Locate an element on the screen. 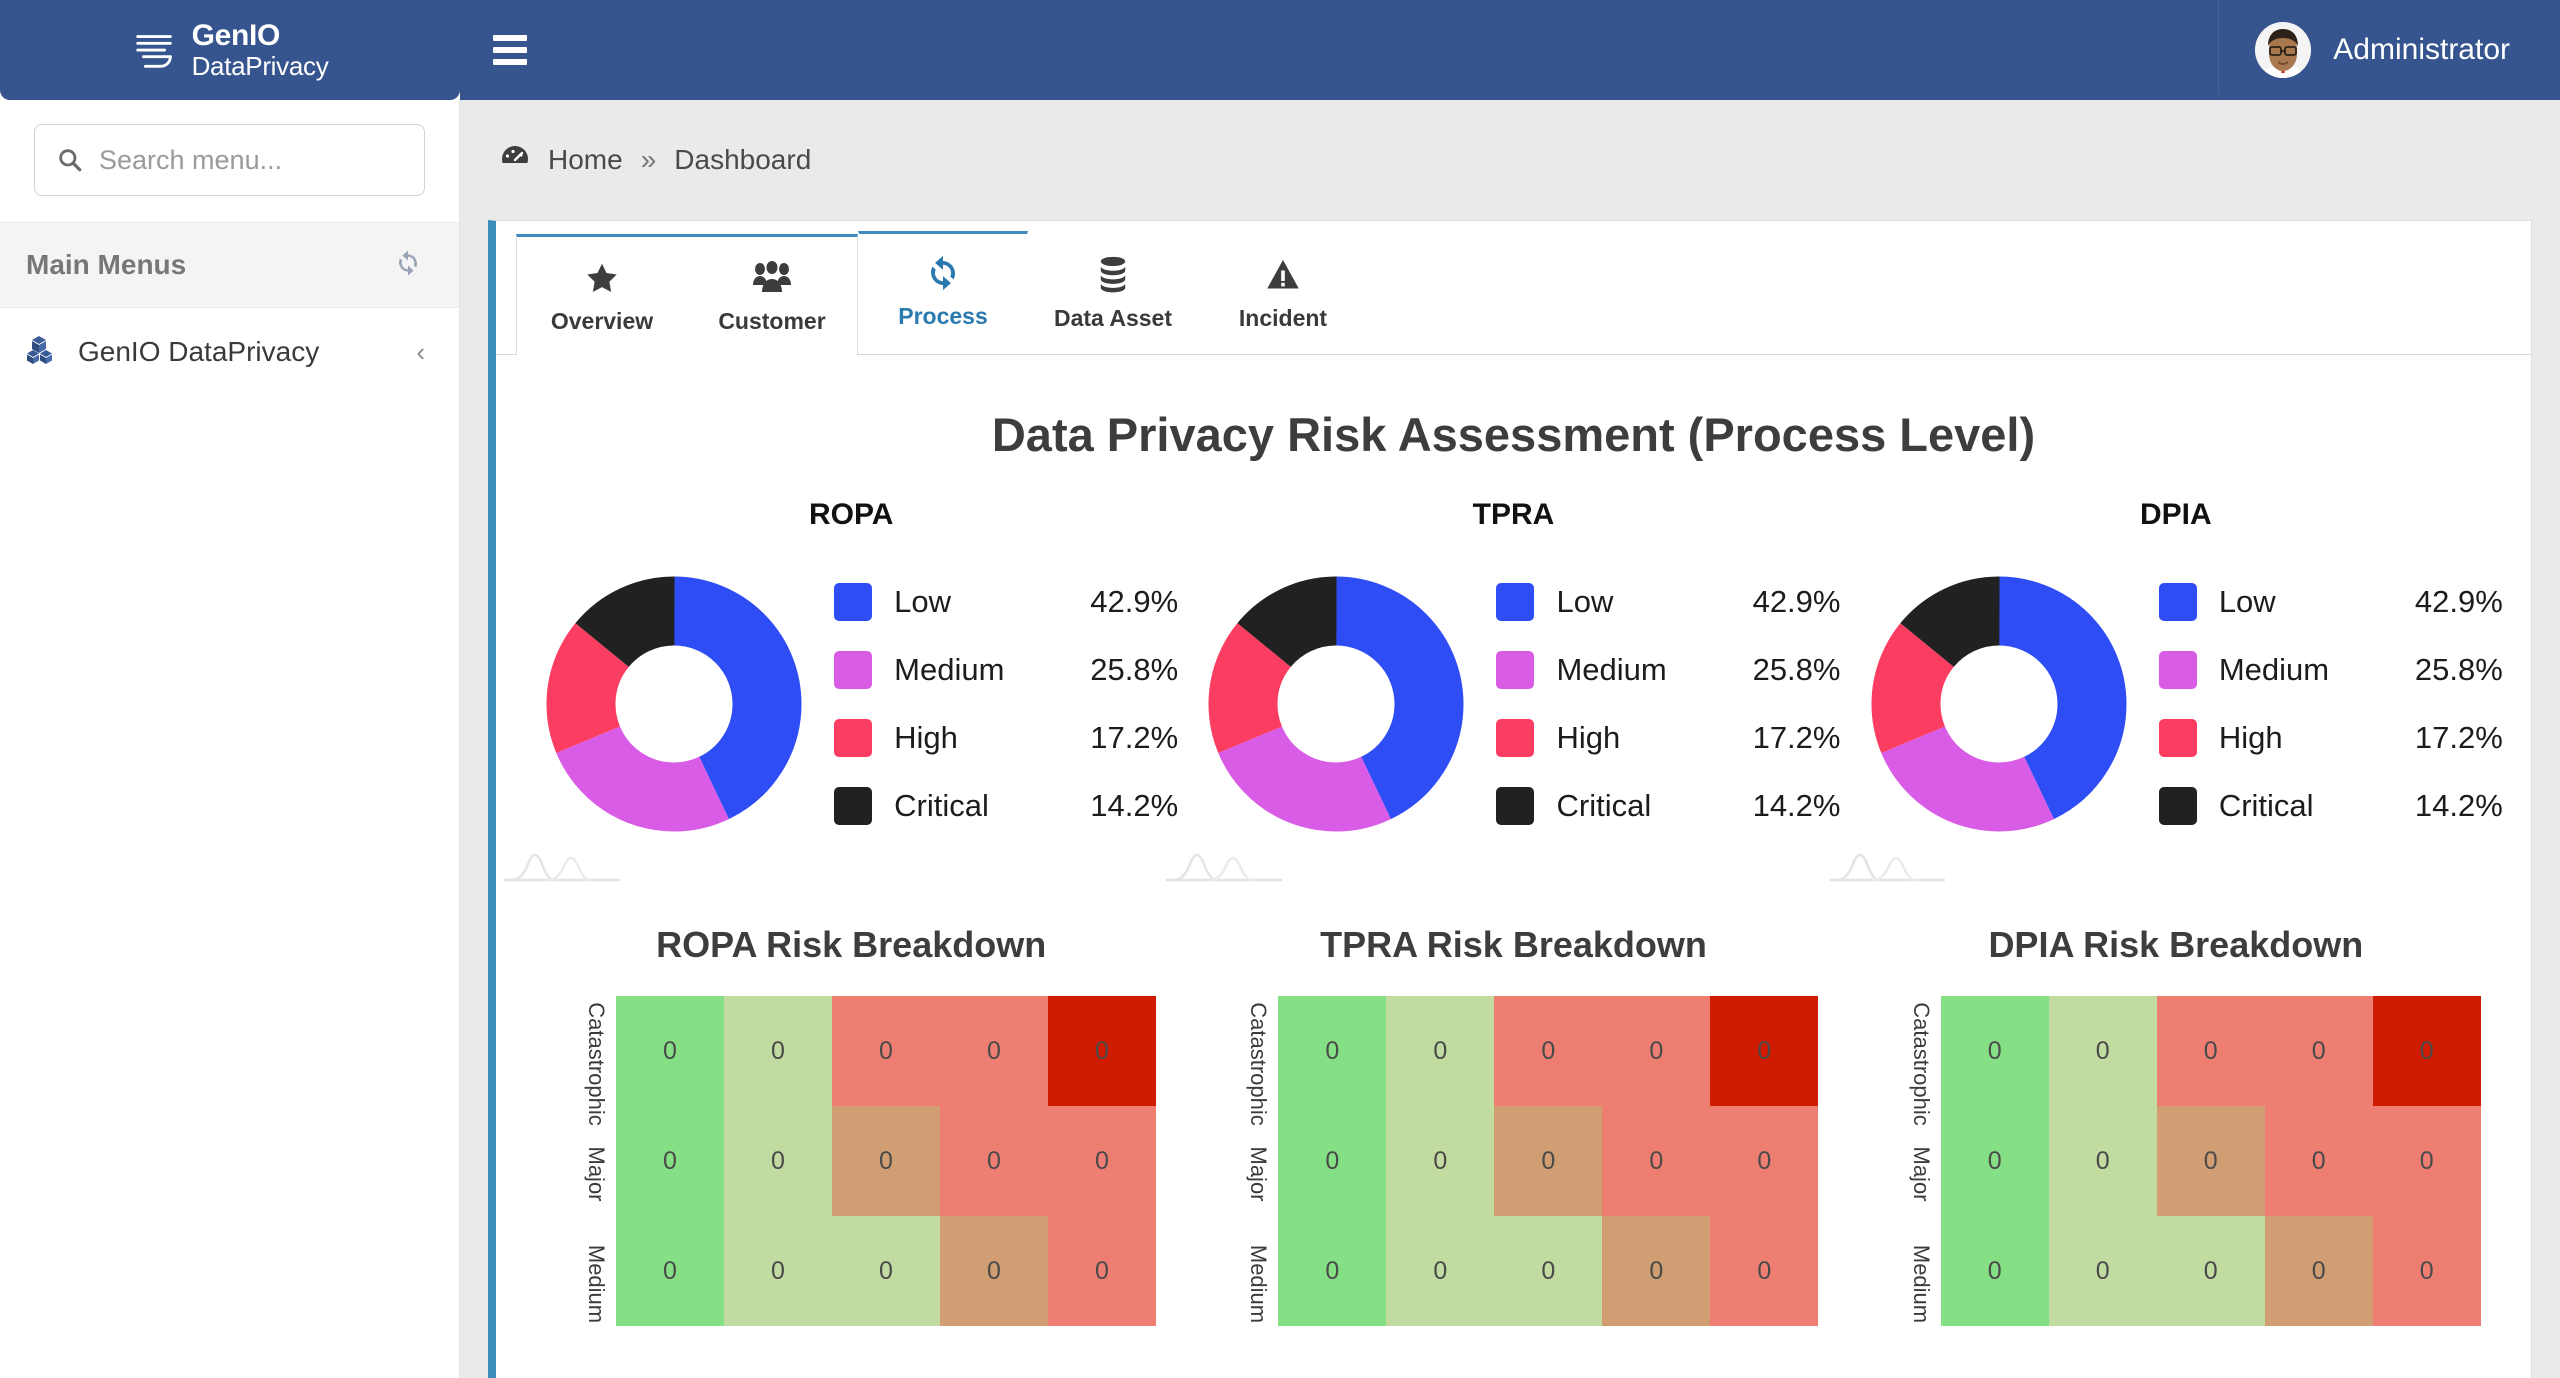 Image resolution: width=2560 pixels, height=1378 pixels. user-menu: Administrator is located at coordinates (2389, 50).